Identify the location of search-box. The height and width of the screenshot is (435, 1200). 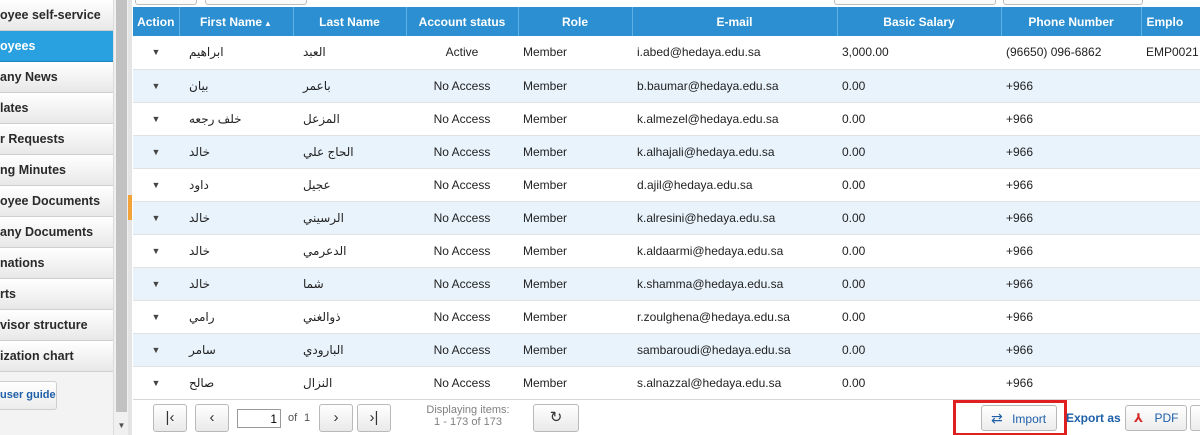
(915, 2).